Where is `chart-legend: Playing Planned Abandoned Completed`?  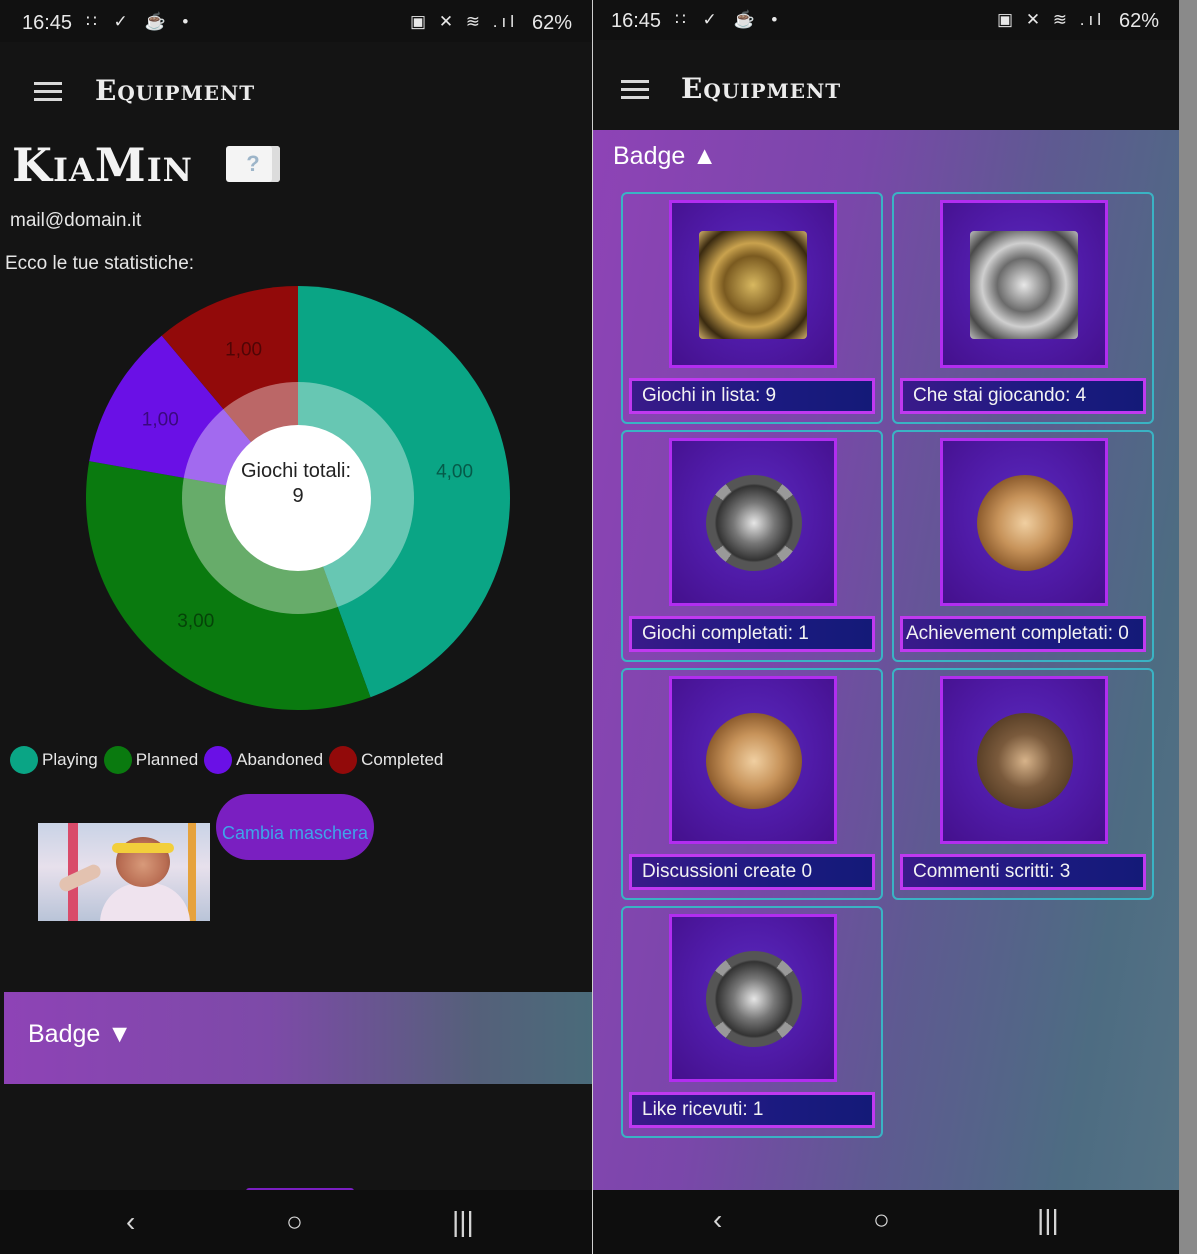 chart-legend: Playing Planned Abandoned Completed is located at coordinates (229, 760).